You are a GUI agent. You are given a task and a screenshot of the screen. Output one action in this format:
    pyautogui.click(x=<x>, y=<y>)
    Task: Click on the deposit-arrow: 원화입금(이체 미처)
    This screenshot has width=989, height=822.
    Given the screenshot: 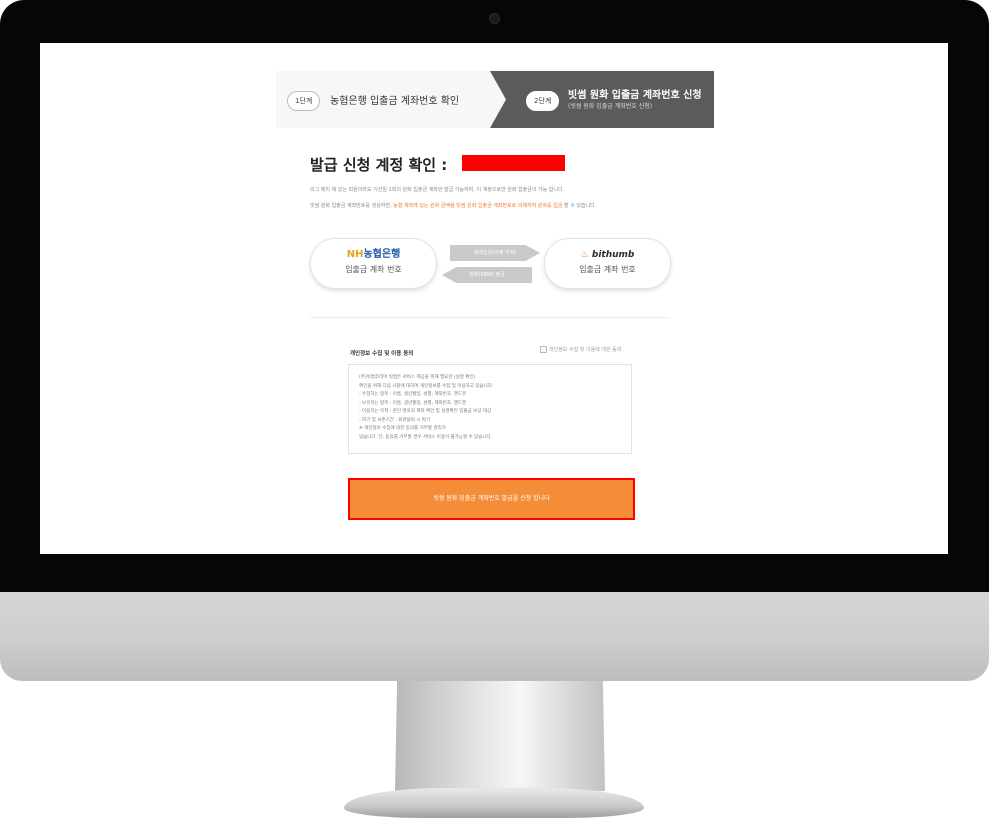 What is the action you would take?
    pyautogui.click(x=495, y=253)
    